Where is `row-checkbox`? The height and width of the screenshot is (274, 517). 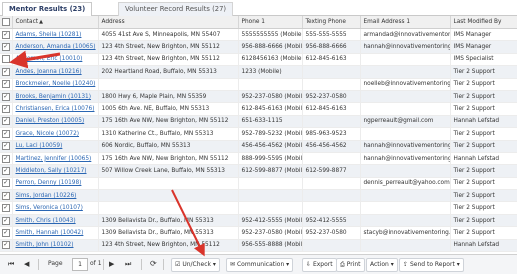
row-checkbox is located at coordinates (6, 60).